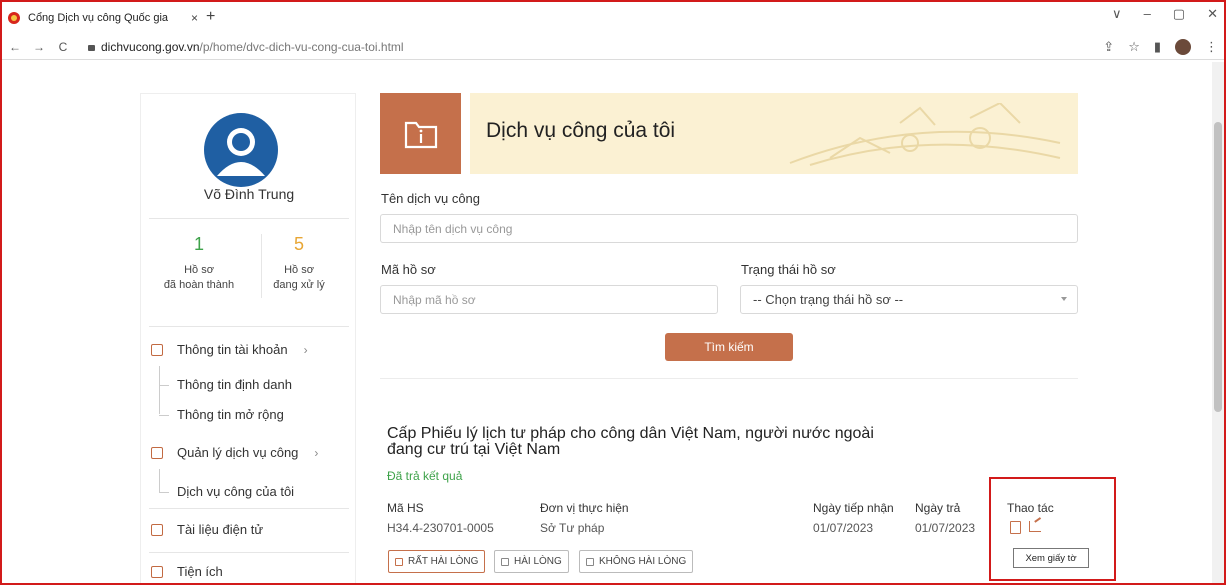 The width and height of the screenshot is (1226, 585). I want to click on rating-satisfied-button: HÀI LÒNG, so click(531, 561).